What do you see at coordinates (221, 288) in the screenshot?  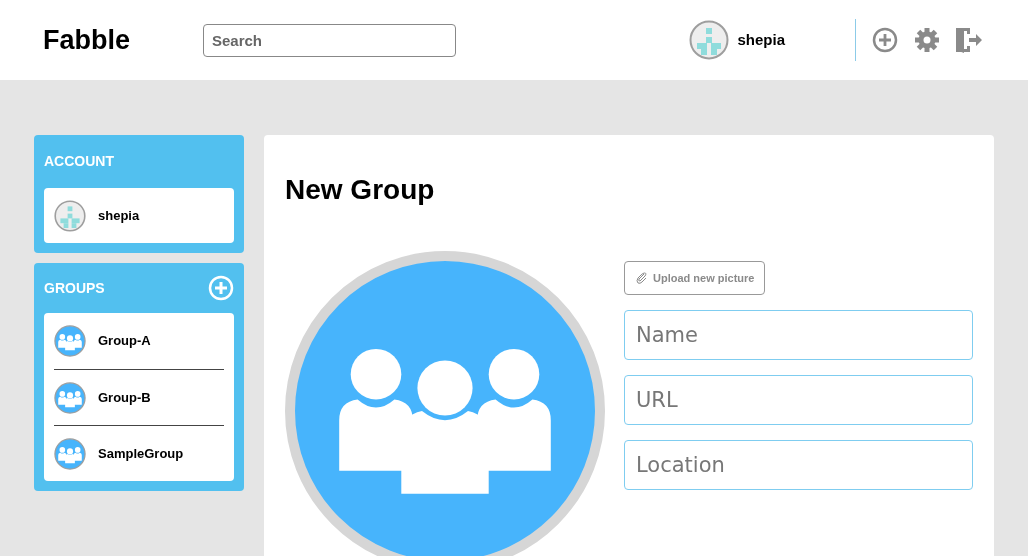 I see `add-group-icon` at bounding box center [221, 288].